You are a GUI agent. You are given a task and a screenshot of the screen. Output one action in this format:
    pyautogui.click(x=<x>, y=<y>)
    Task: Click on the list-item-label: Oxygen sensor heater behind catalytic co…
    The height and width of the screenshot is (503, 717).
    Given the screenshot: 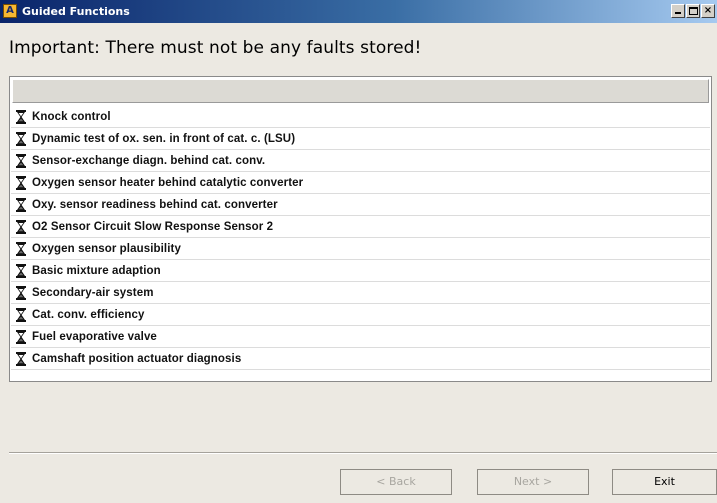 What is the action you would take?
    pyautogui.click(x=168, y=182)
    